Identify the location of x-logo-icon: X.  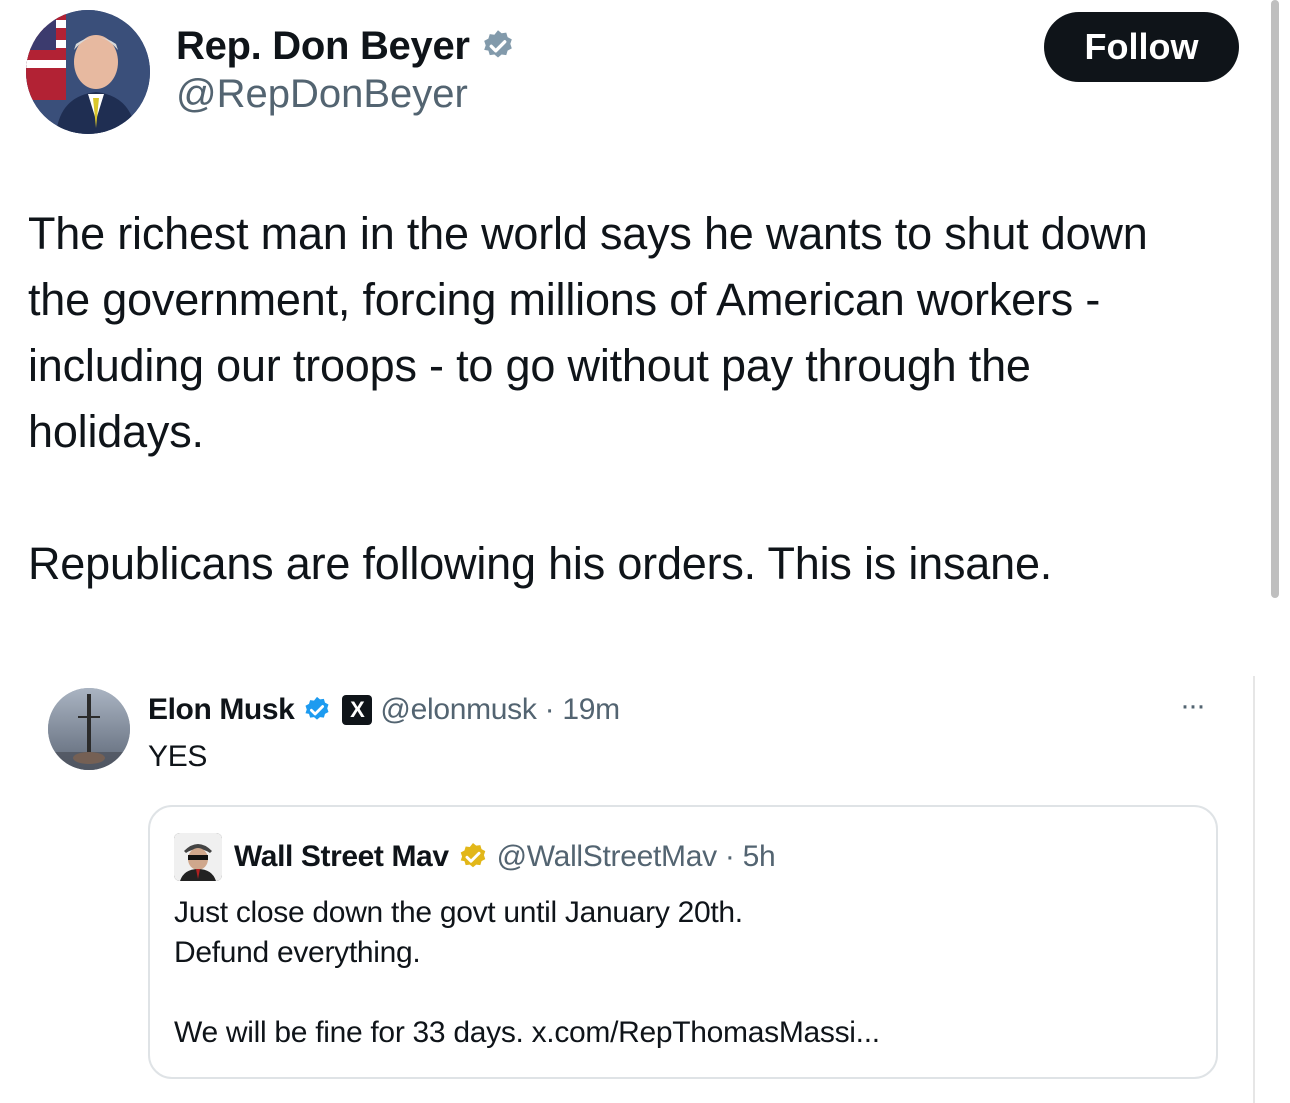
(357, 710).